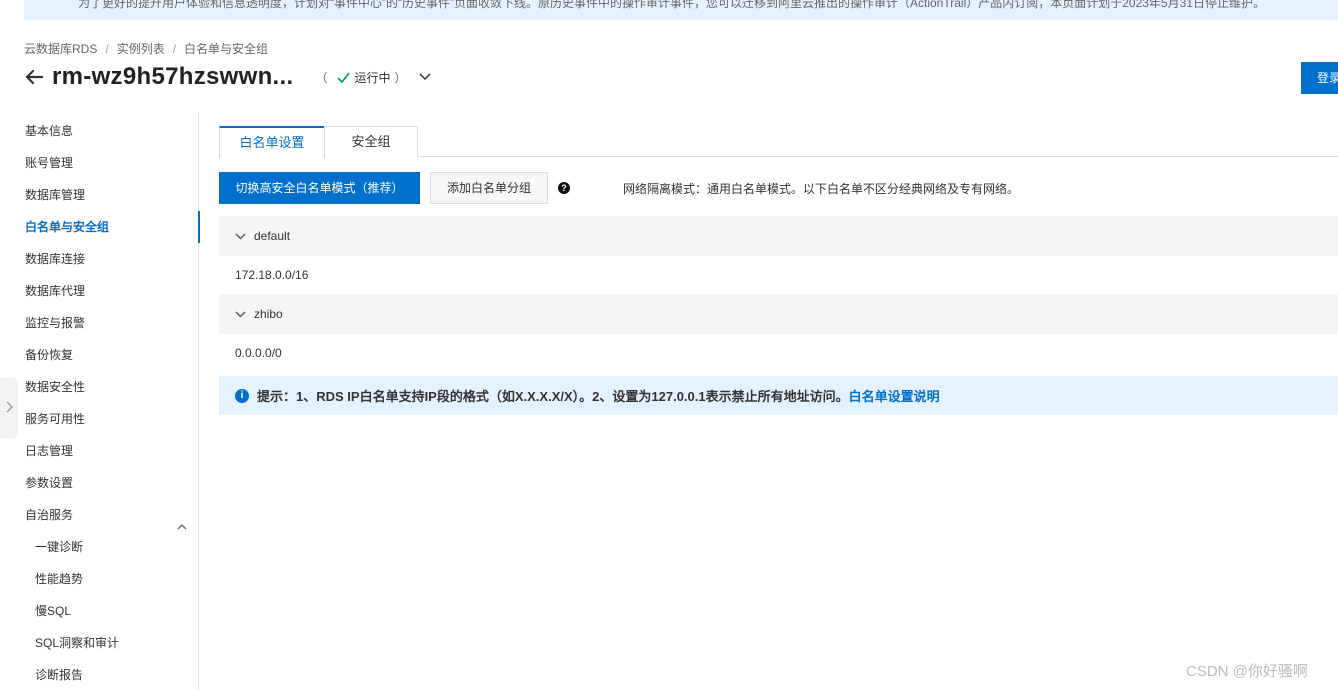 The height and width of the screenshot is (690, 1338). I want to click on check-icon, so click(344, 77).